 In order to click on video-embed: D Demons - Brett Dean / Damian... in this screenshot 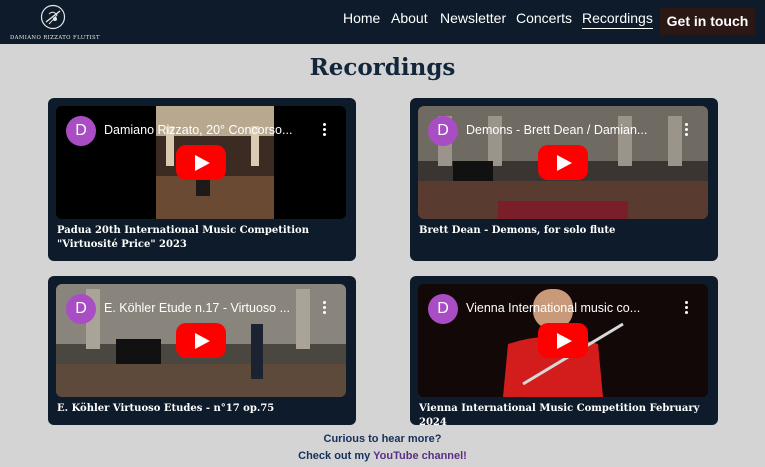, I will do `click(563, 162)`.